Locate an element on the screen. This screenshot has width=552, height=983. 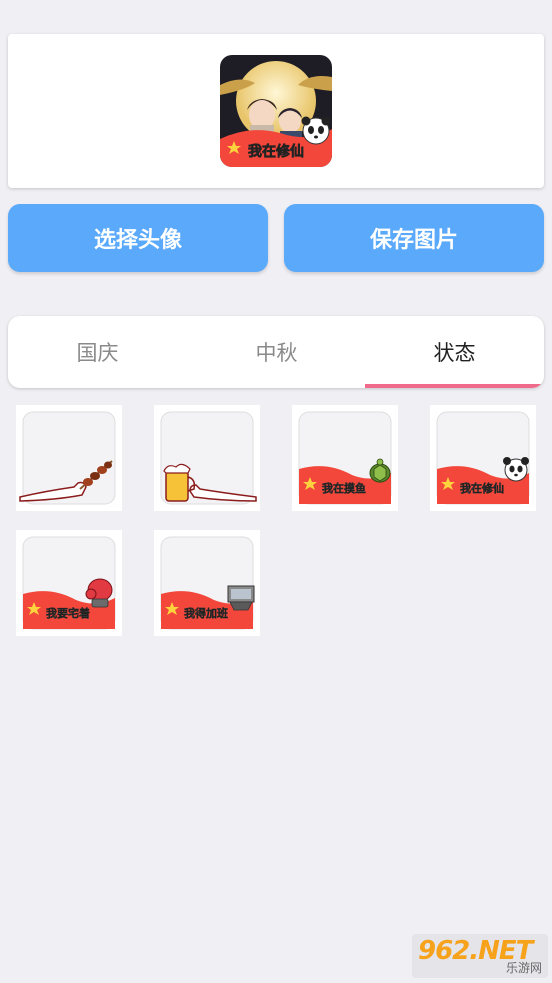
frame-item: 我在修仙 is located at coordinates (483, 458).